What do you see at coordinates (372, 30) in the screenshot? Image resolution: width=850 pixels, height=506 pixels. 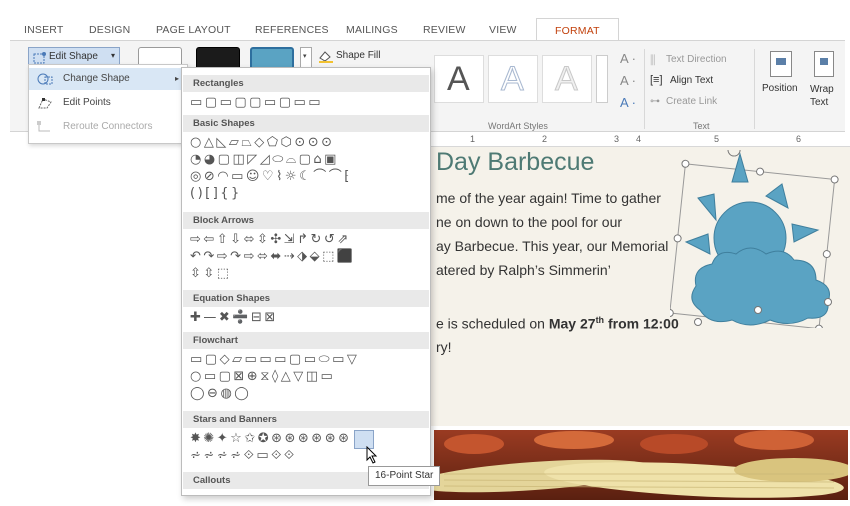 I see `tab-mailings: MAILINGS` at bounding box center [372, 30].